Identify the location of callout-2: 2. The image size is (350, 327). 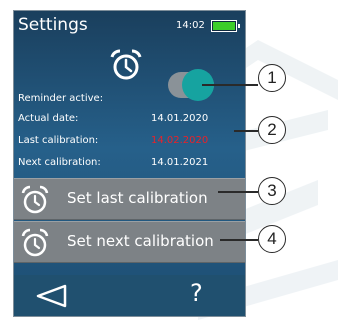
(272, 130).